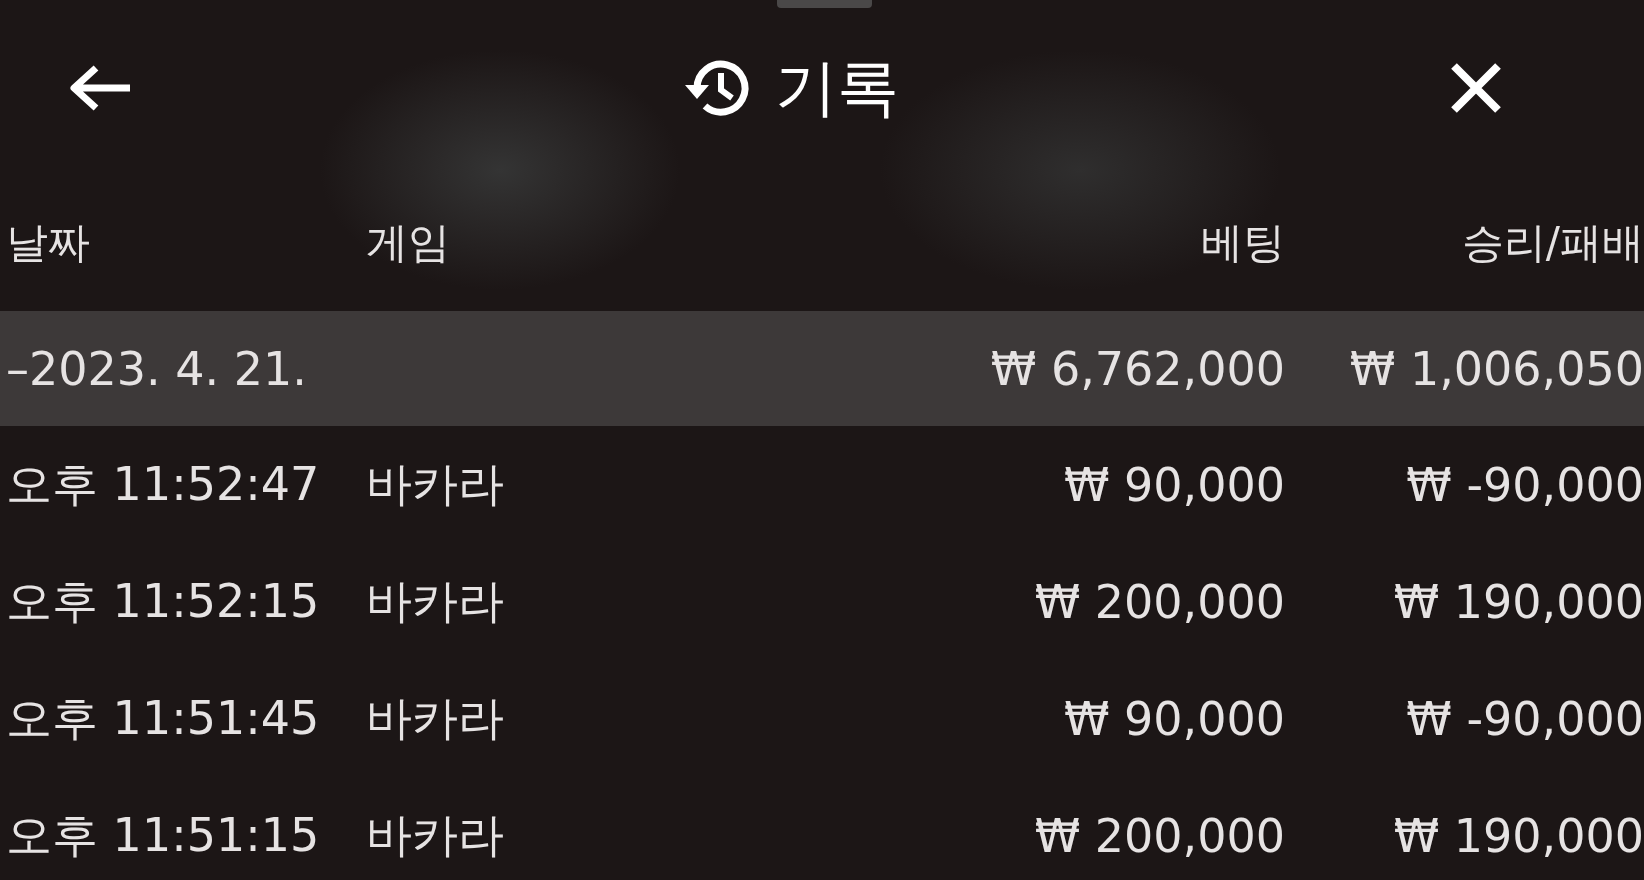 The height and width of the screenshot is (880, 1644). I want to click on time-cell-text: 오후 11:52:47, so click(163, 484).